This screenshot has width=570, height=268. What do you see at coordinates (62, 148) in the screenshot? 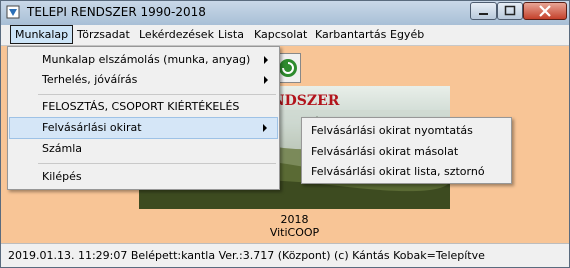
I see `menu-item-label: Számla` at bounding box center [62, 148].